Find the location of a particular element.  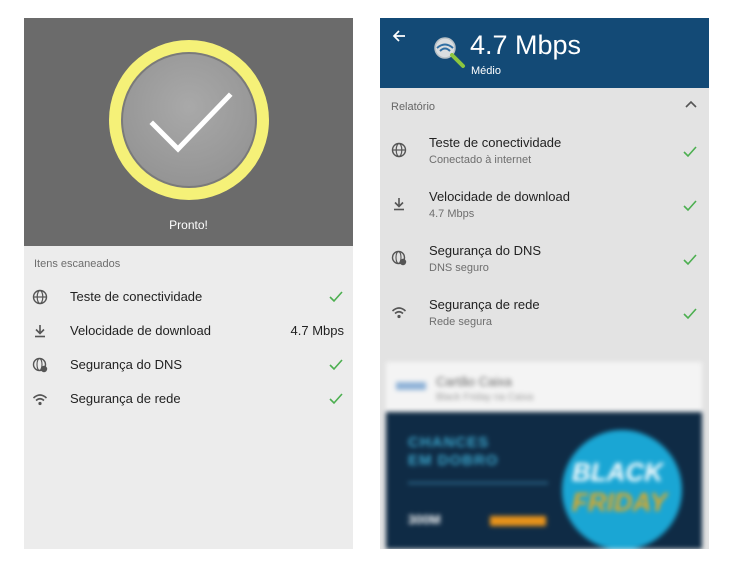

speed-header: 4.7 Mbps Médio is located at coordinates (544, 53).